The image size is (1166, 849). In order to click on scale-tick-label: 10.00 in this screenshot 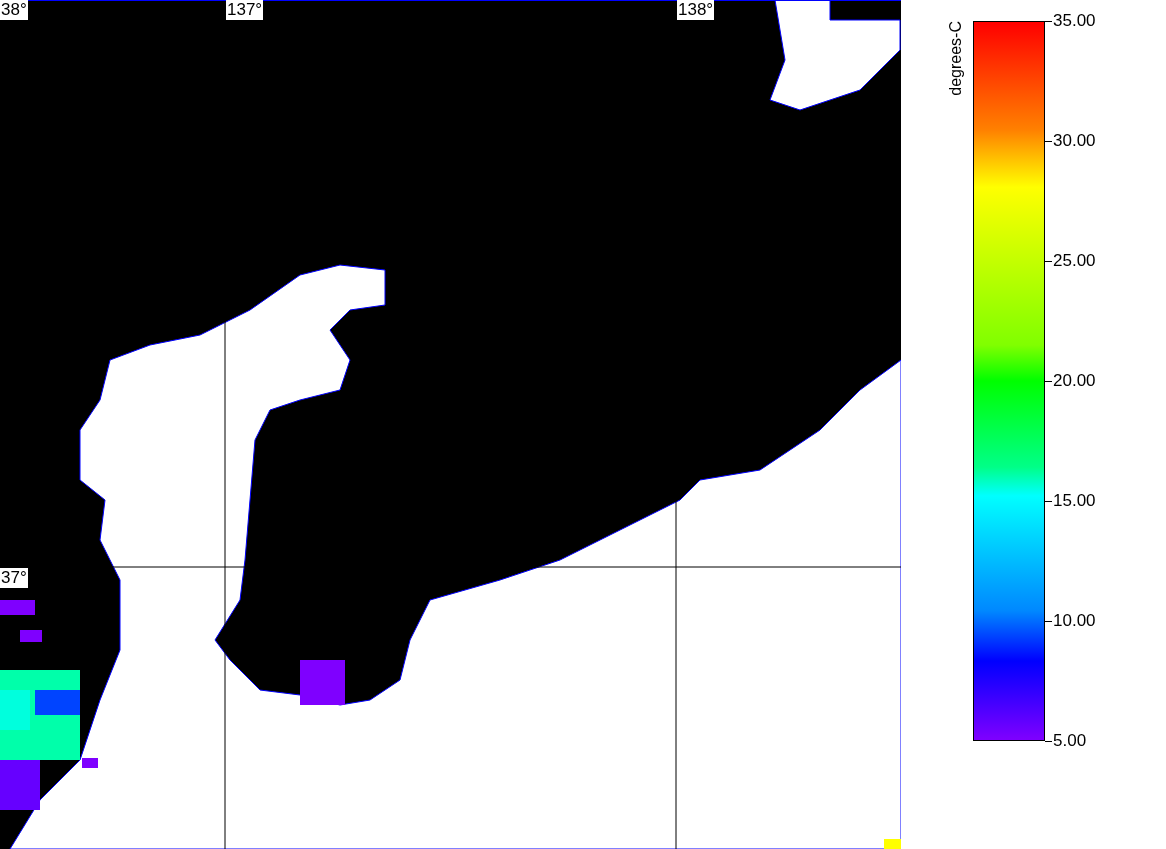, I will do `click(1074, 621)`.